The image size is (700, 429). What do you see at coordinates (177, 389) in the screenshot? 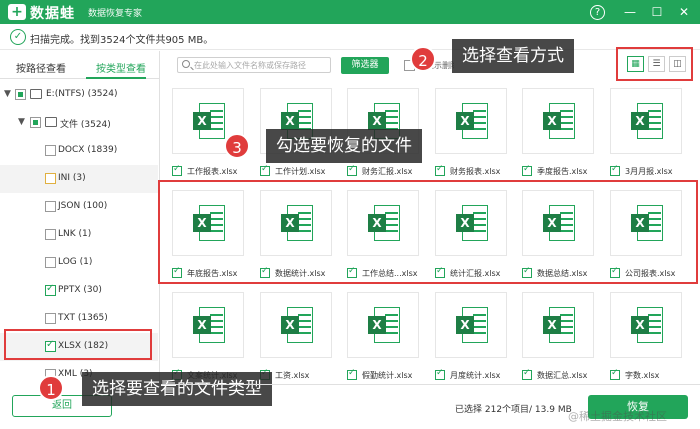
I see `callout-file-type: 选择要查看的文件类型` at bounding box center [177, 389].